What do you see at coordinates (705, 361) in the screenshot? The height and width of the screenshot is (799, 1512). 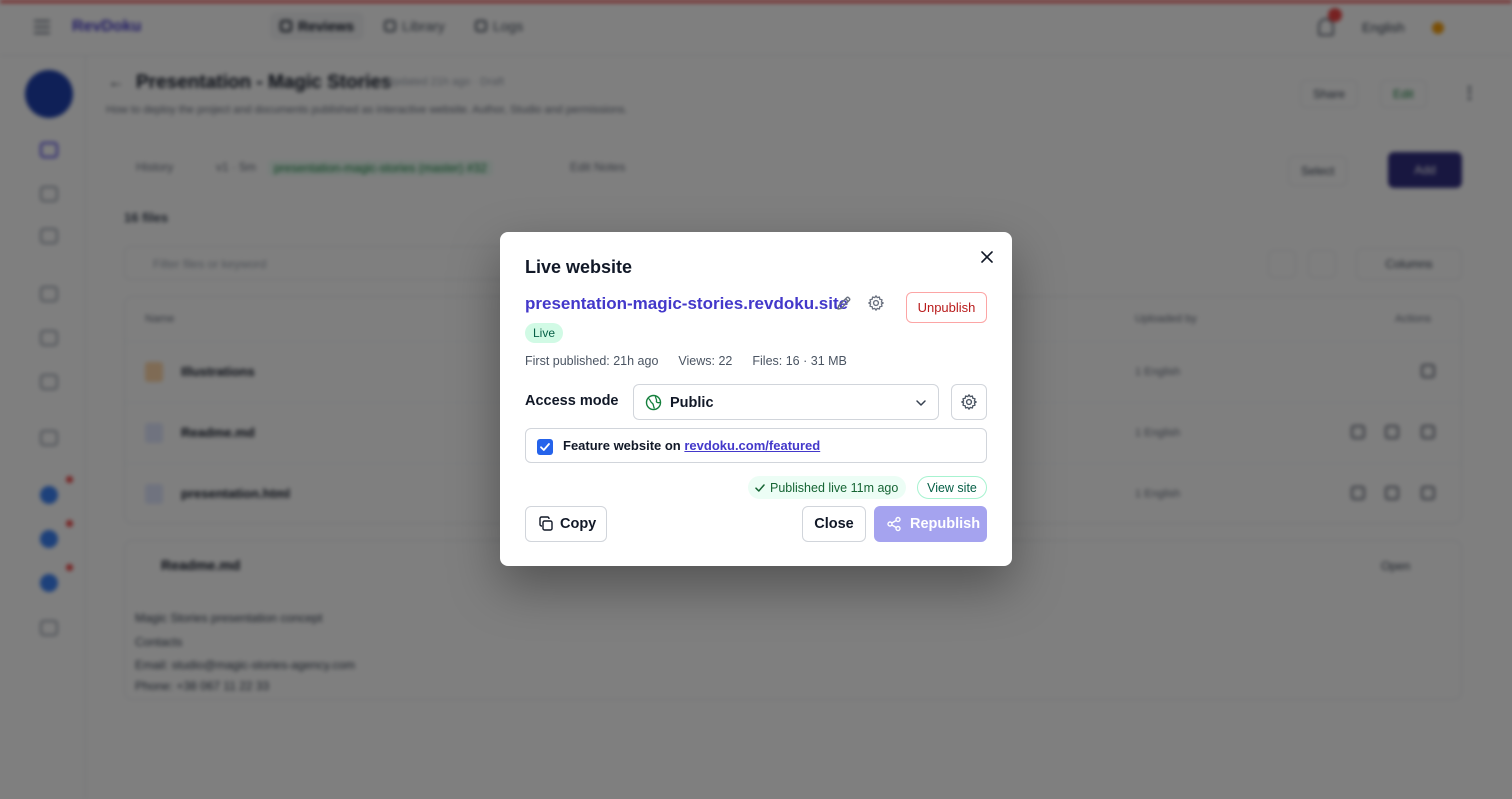 I see `views-stat: Views: 22` at bounding box center [705, 361].